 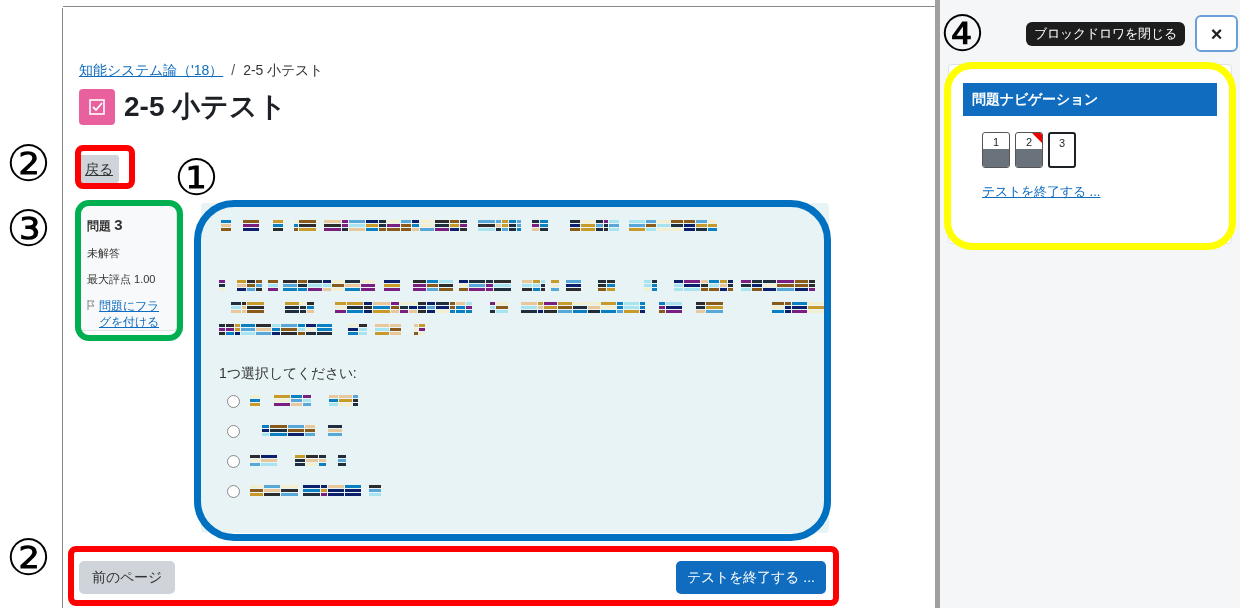 What do you see at coordinates (122, 279) in the screenshot?
I see `max-grade: 最大評点 1.00` at bounding box center [122, 279].